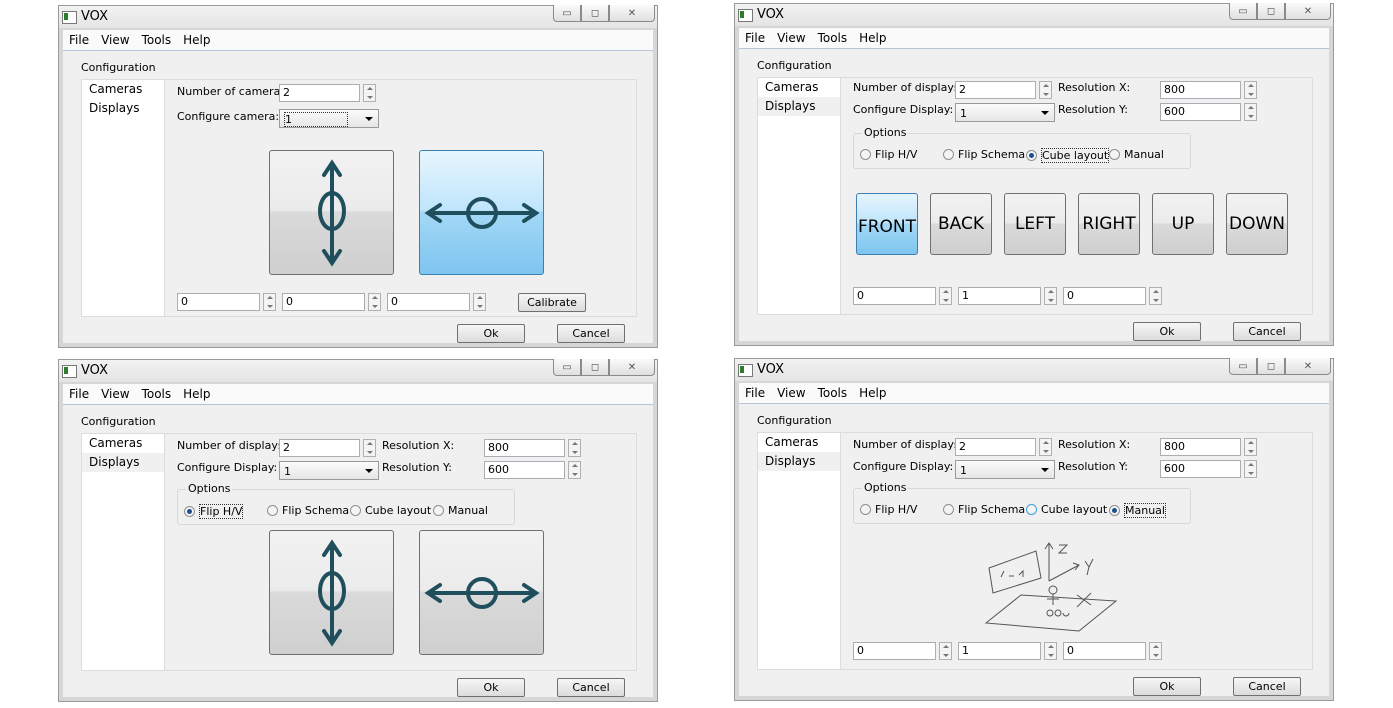 Image resolution: width=1393 pixels, height=708 pixels. I want to click on face-down-button: DOWN, so click(1257, 224).